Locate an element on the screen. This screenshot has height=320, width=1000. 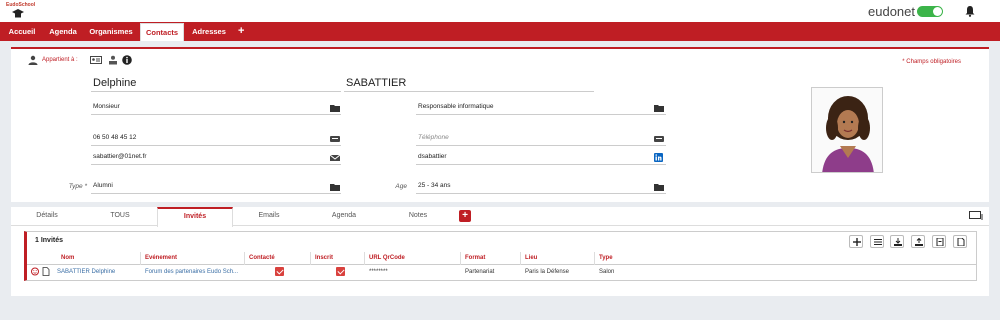
col-type: Type is located at coordinates (785, 258).